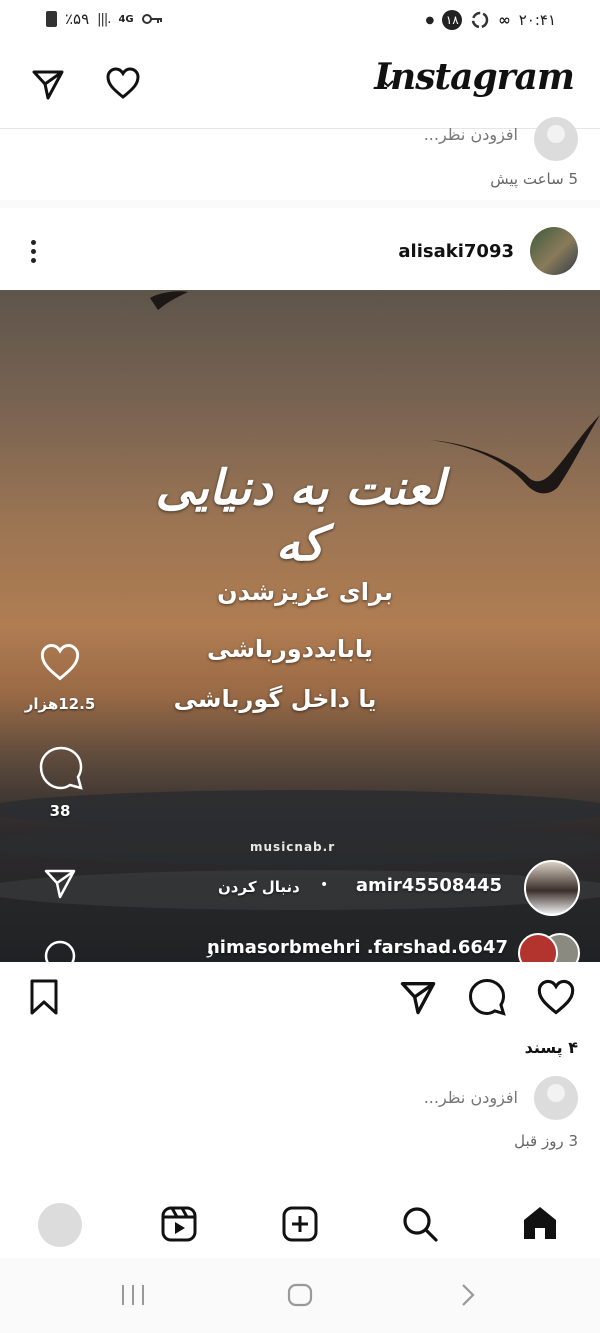  I want to click on heart-icon, so click(123, 84).